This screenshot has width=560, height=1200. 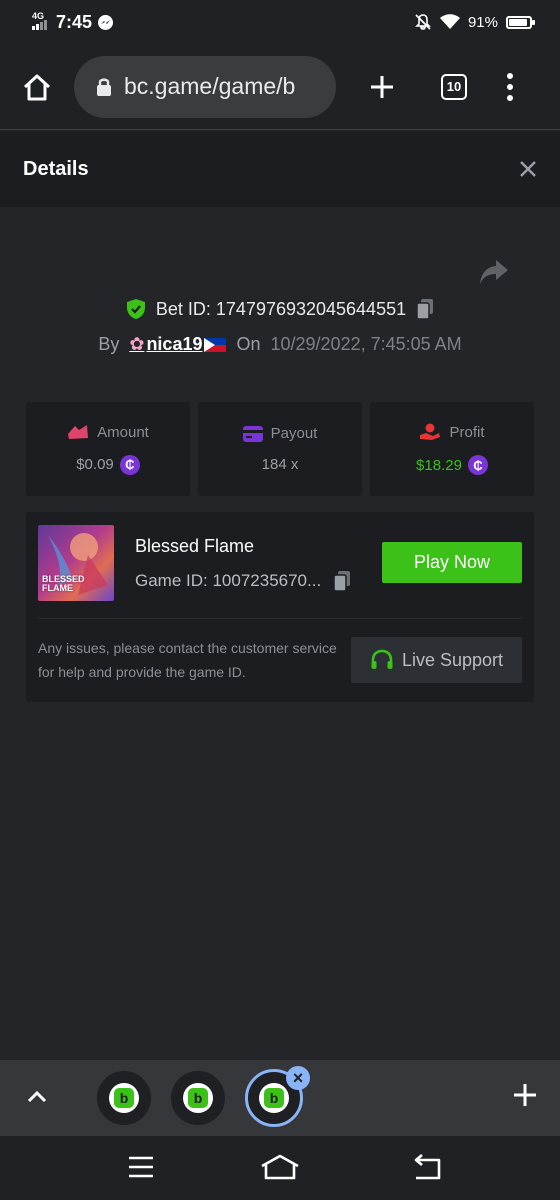 I want to click on status-time: 7:45, so click(x=74, y=21).